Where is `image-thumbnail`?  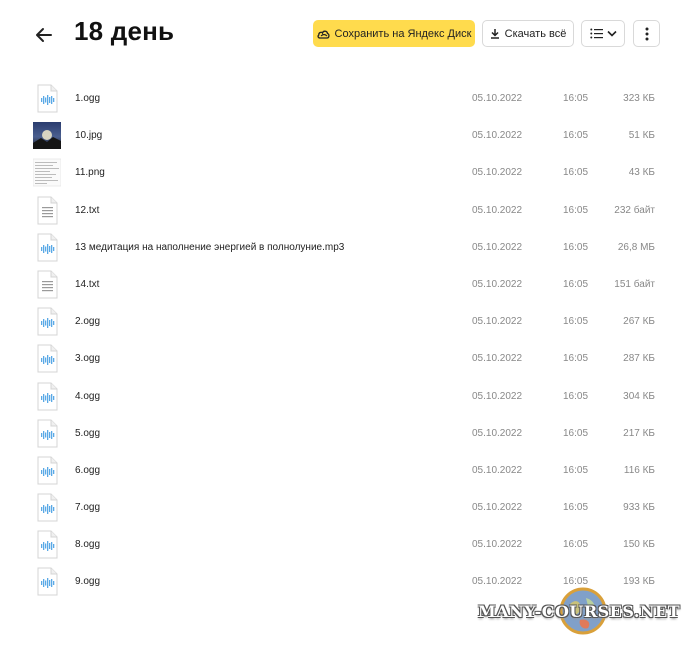 image-thumbnail is located at coordinates (47, 136).